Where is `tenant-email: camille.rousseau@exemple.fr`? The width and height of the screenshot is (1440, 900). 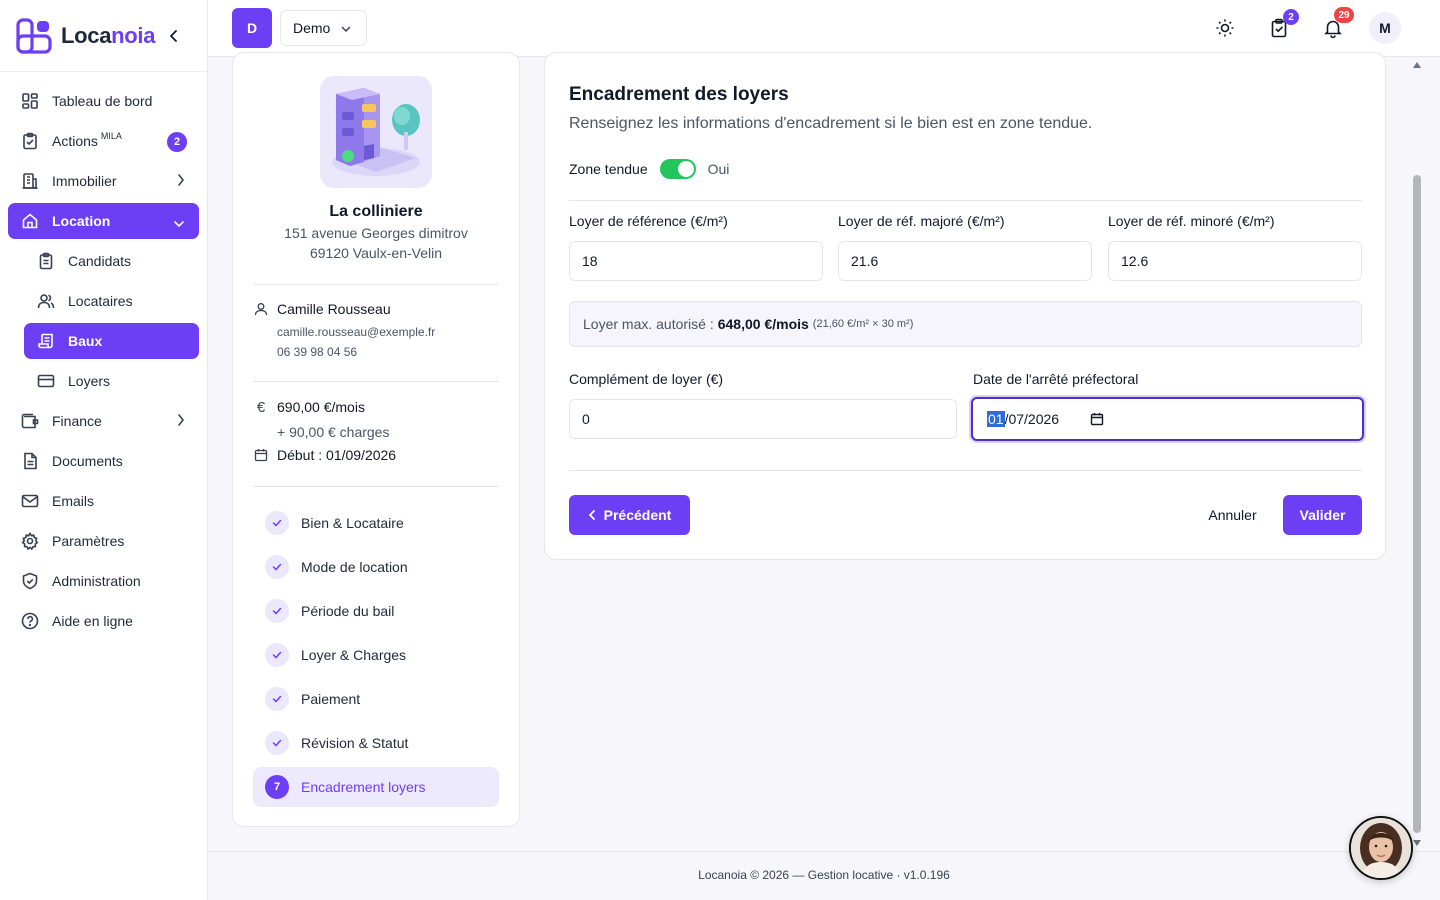
tenant-email: camille.rousseau@exemple.fr is located at coordinates (356, 332).